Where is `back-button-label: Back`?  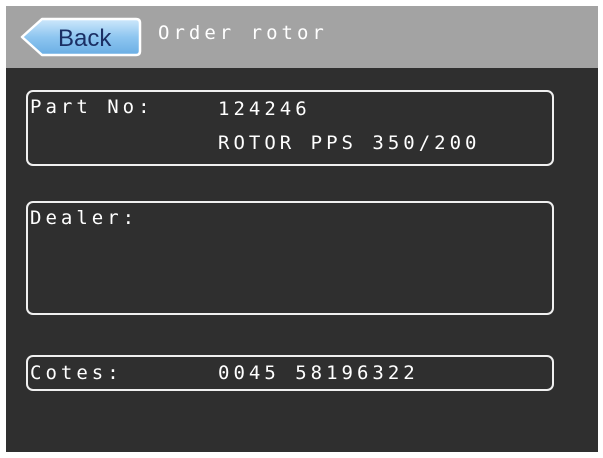
back-button-label: Back is located at coordinates (85, 38).